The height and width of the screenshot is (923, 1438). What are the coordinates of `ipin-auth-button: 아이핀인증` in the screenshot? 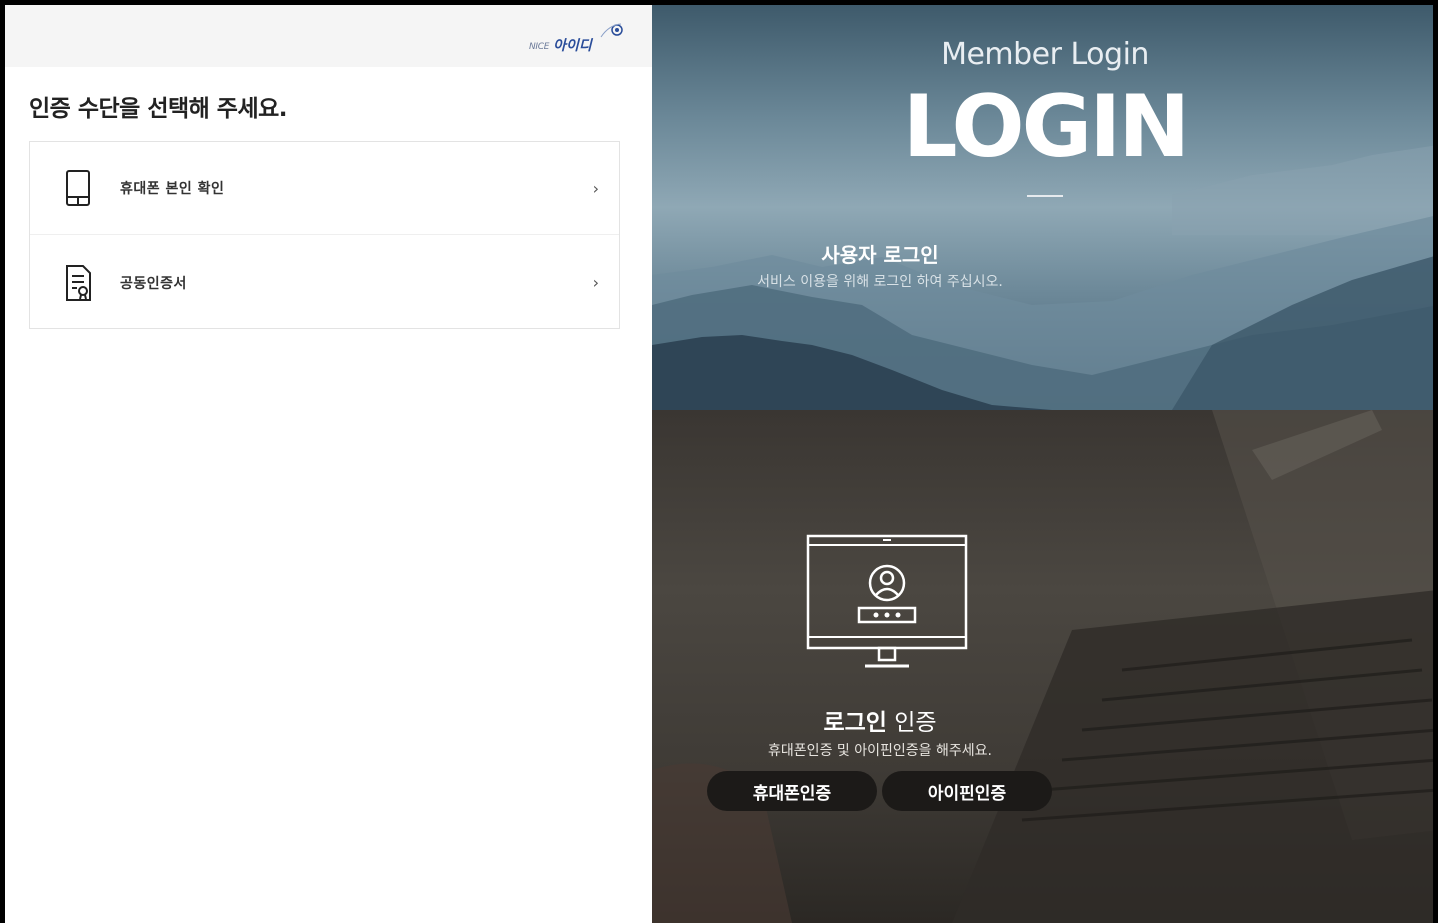 It's located at (967, 791).